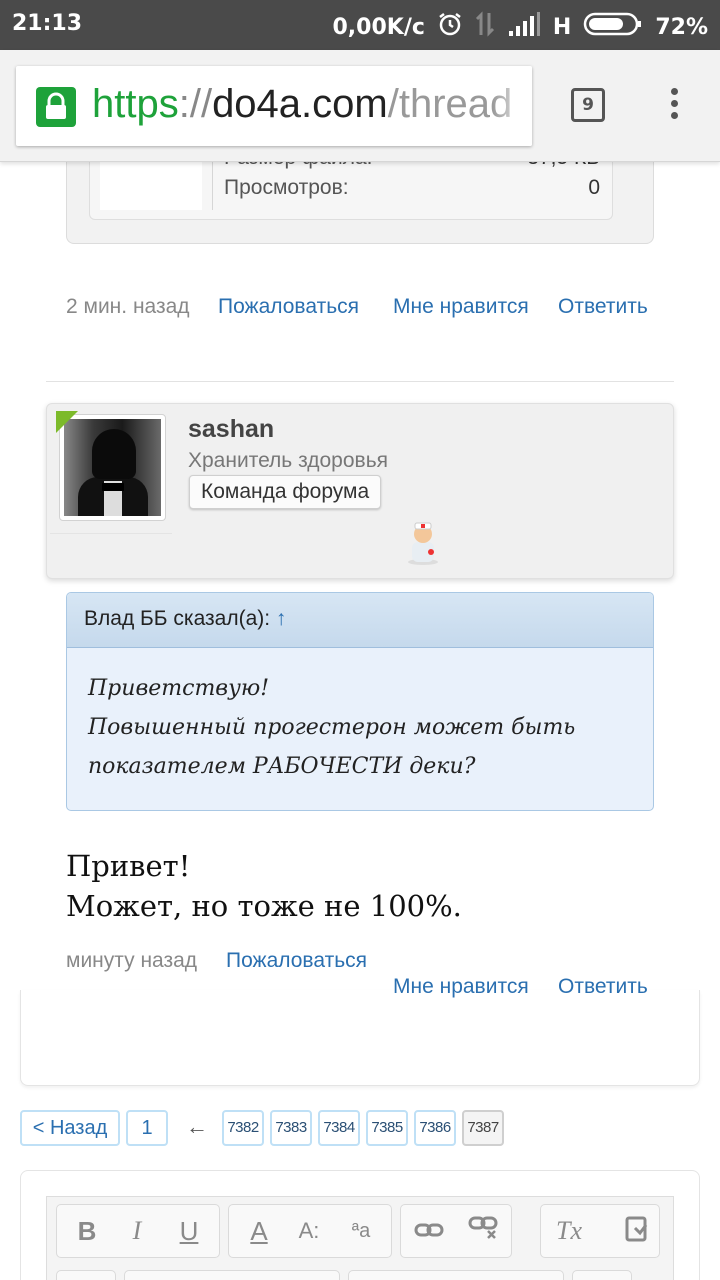 The width and height of the screenshot is (720, 1280). What do you see at coordinates (588, 105) in the screenshot?
I see `tab-switcher-button: 9` at bounding box center [588, 105].